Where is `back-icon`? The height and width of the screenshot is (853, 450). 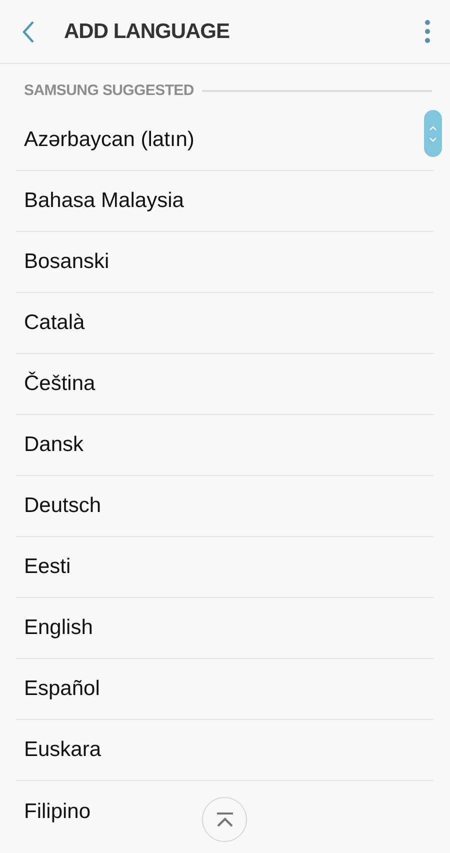
back-icon is located at coordinates (28, 32).